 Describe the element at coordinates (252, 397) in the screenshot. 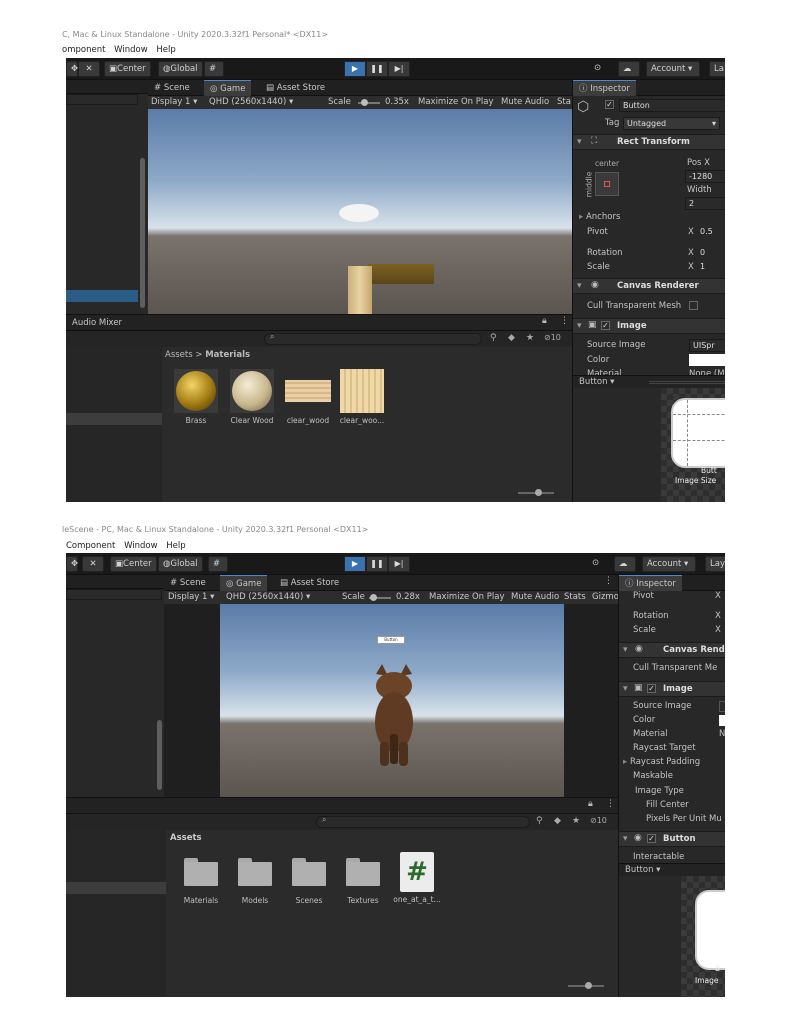

I see `asset-clear-wood: Clear Wood` at that location.